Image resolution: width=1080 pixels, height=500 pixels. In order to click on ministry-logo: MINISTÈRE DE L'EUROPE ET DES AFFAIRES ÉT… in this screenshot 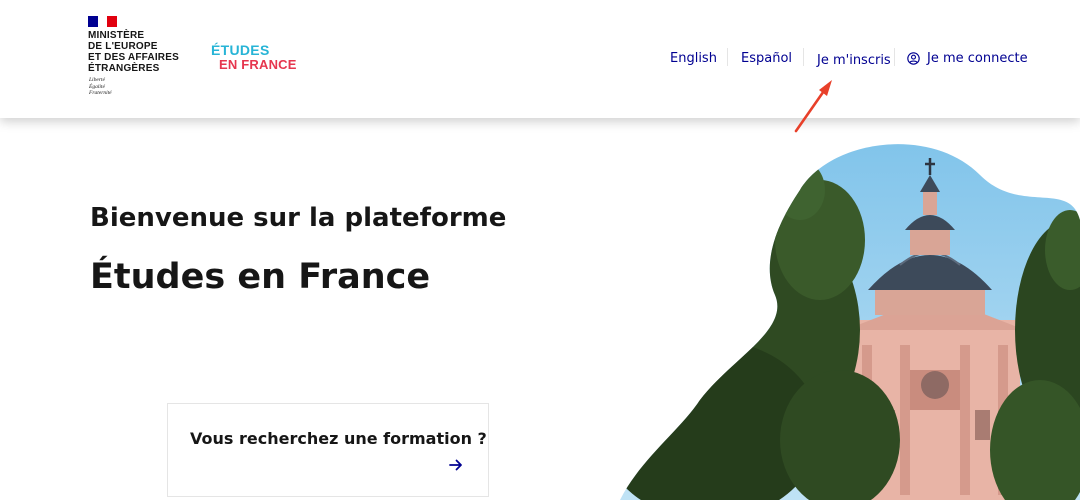, I will do `click(133, 52)`.